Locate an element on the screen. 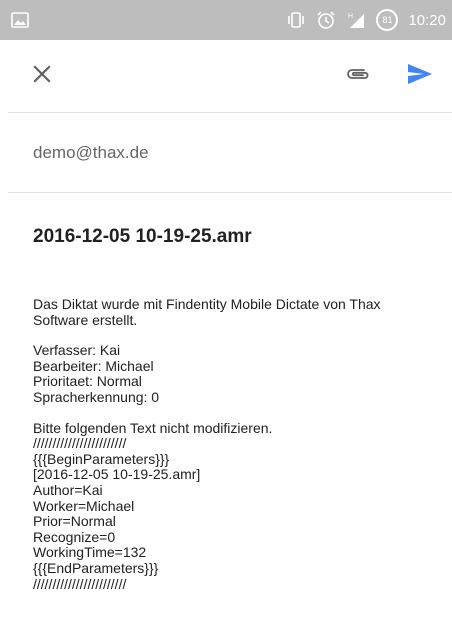 The height and width of the screenshot is (630, 452). recipient-divider is located at coordinates (230, 192).